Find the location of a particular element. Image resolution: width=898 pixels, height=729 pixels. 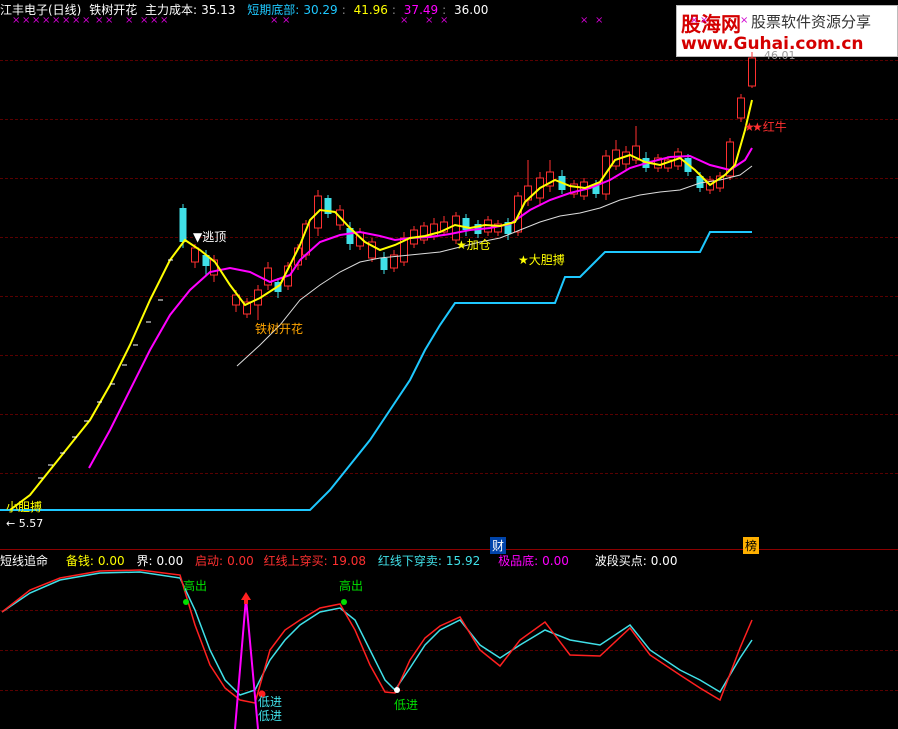

bd-value: 0.00 is located at coordinates (664, 561).